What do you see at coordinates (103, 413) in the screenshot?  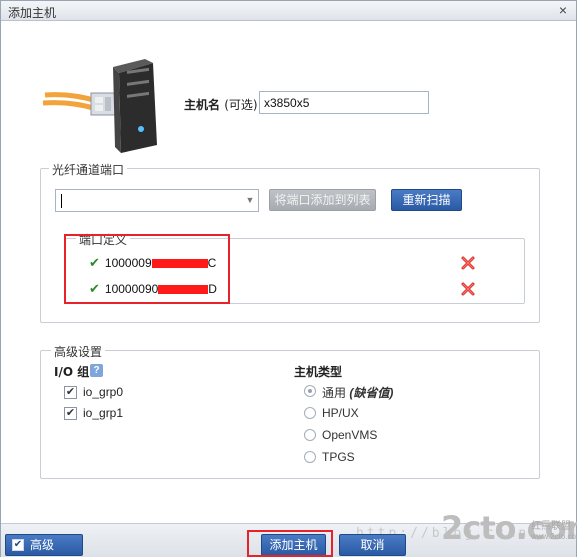 I see `io-grp1-label: io_grp1` at bounding box center [103, 413].